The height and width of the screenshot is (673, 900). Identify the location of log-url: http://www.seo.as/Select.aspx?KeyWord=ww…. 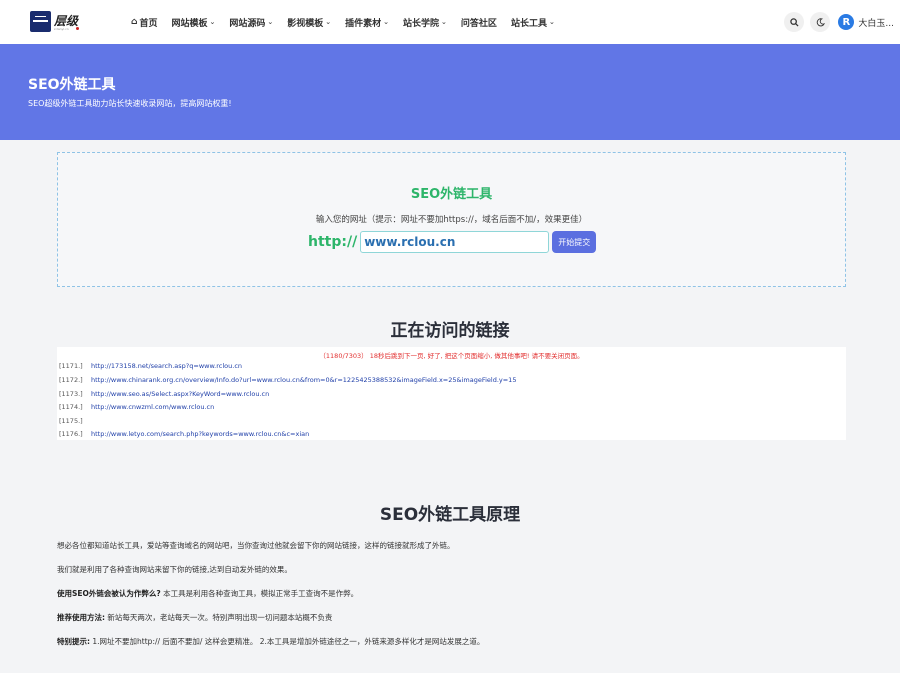
(180, 394).